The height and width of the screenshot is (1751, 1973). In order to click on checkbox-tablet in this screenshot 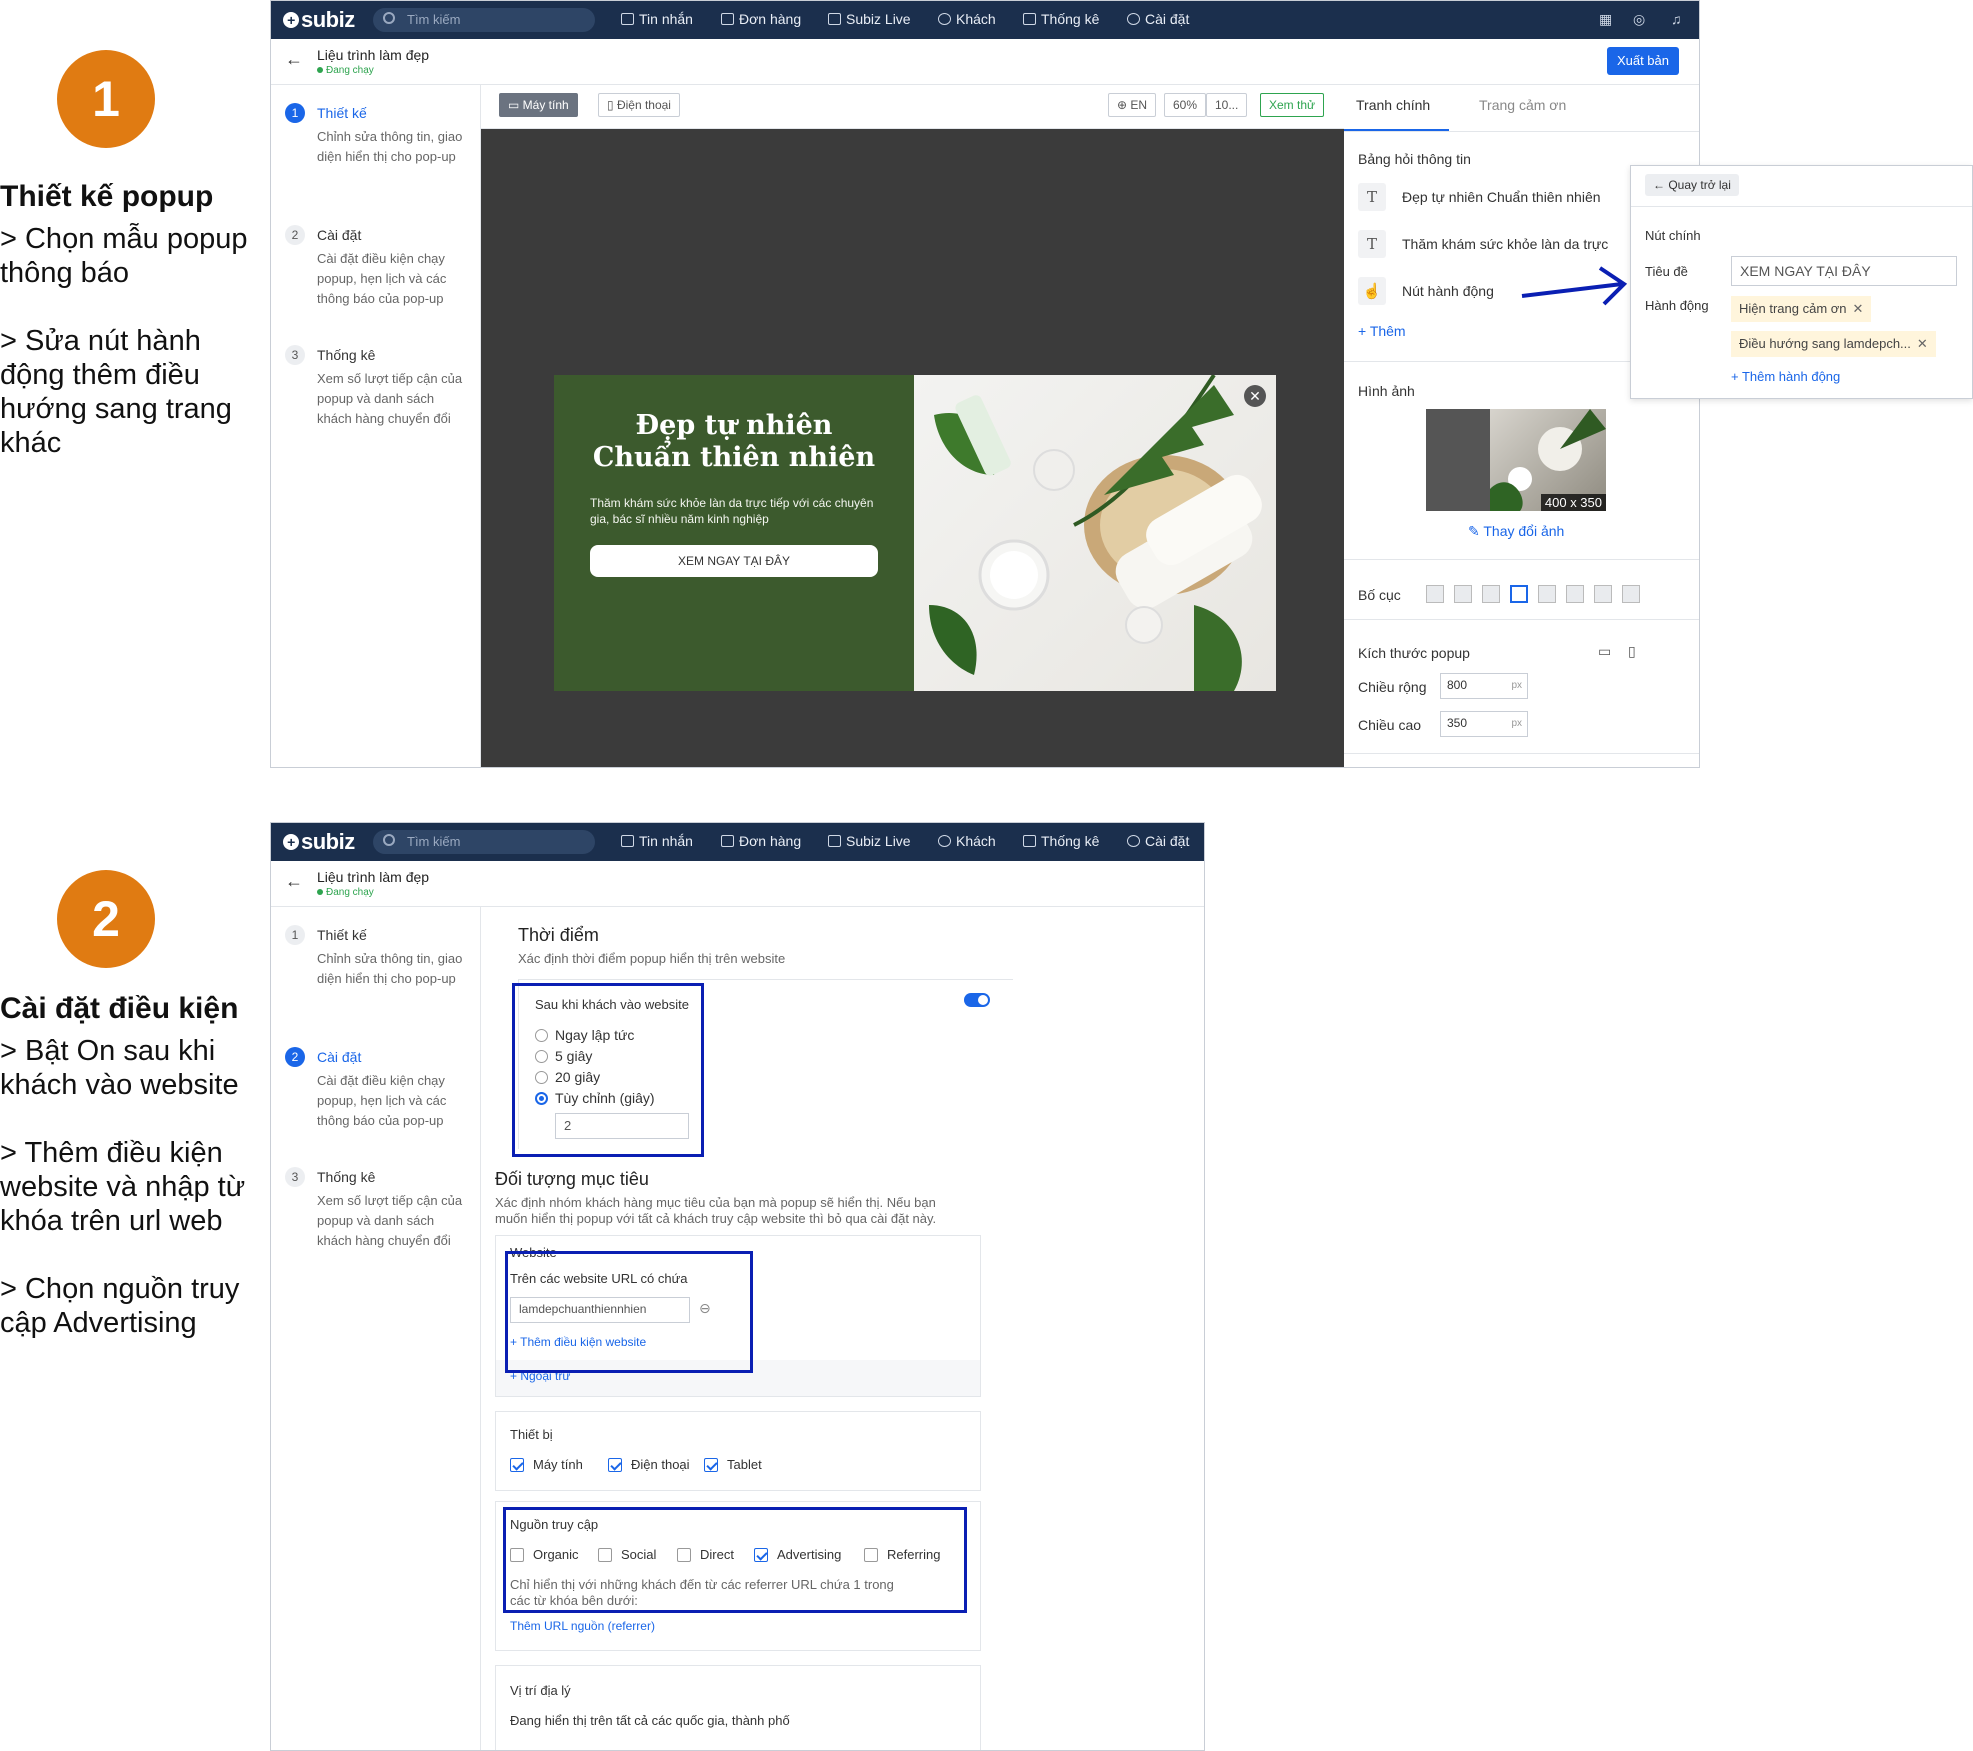, I will do `click(711, 1465)`.